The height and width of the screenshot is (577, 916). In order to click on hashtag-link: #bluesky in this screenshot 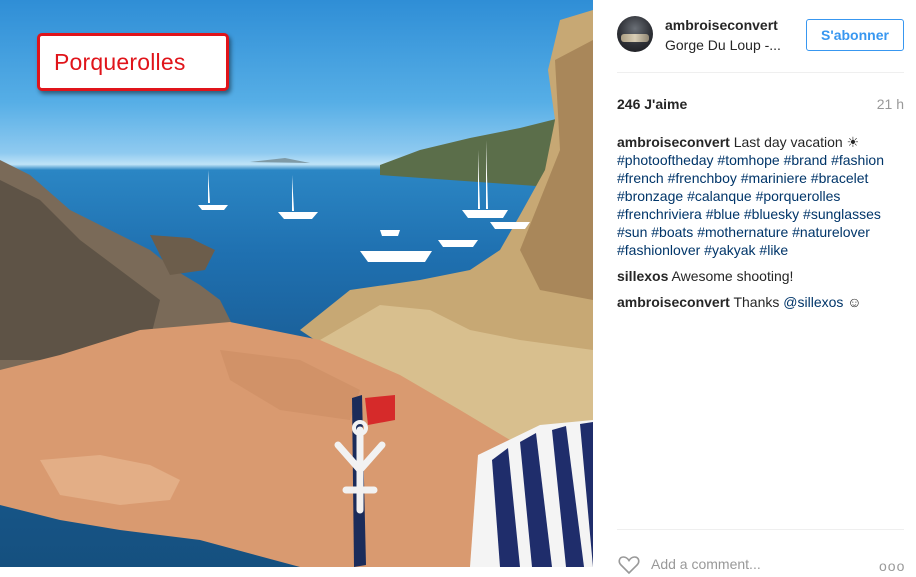, I will do `click(771, 214)`.